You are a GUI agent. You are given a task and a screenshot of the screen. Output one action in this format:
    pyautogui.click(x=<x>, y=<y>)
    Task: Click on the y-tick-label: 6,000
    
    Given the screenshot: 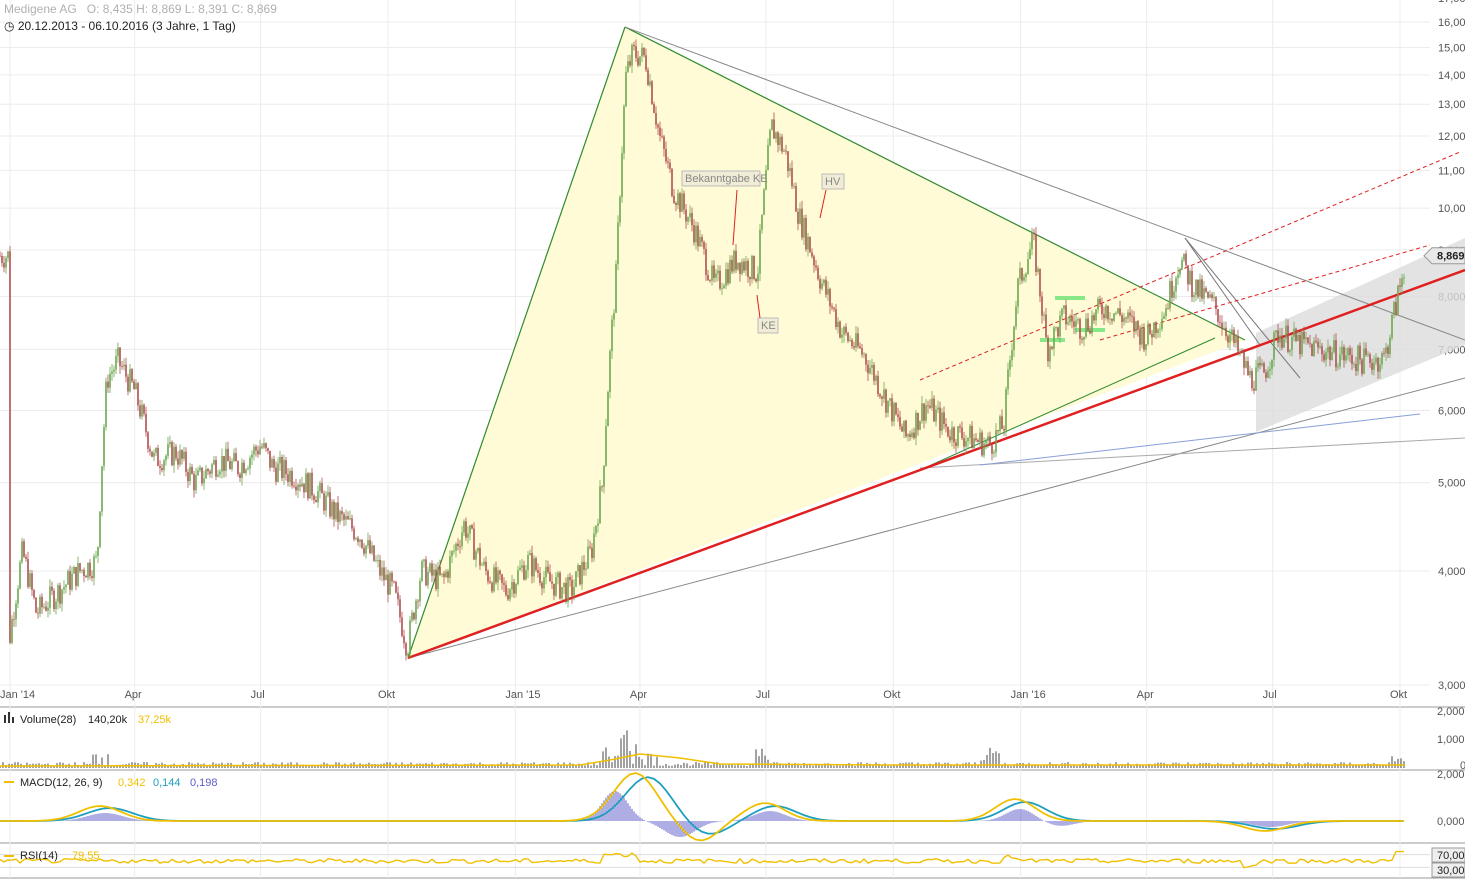 What is the action you would take?
    pyautogui.click(x=1451, y=411)
    